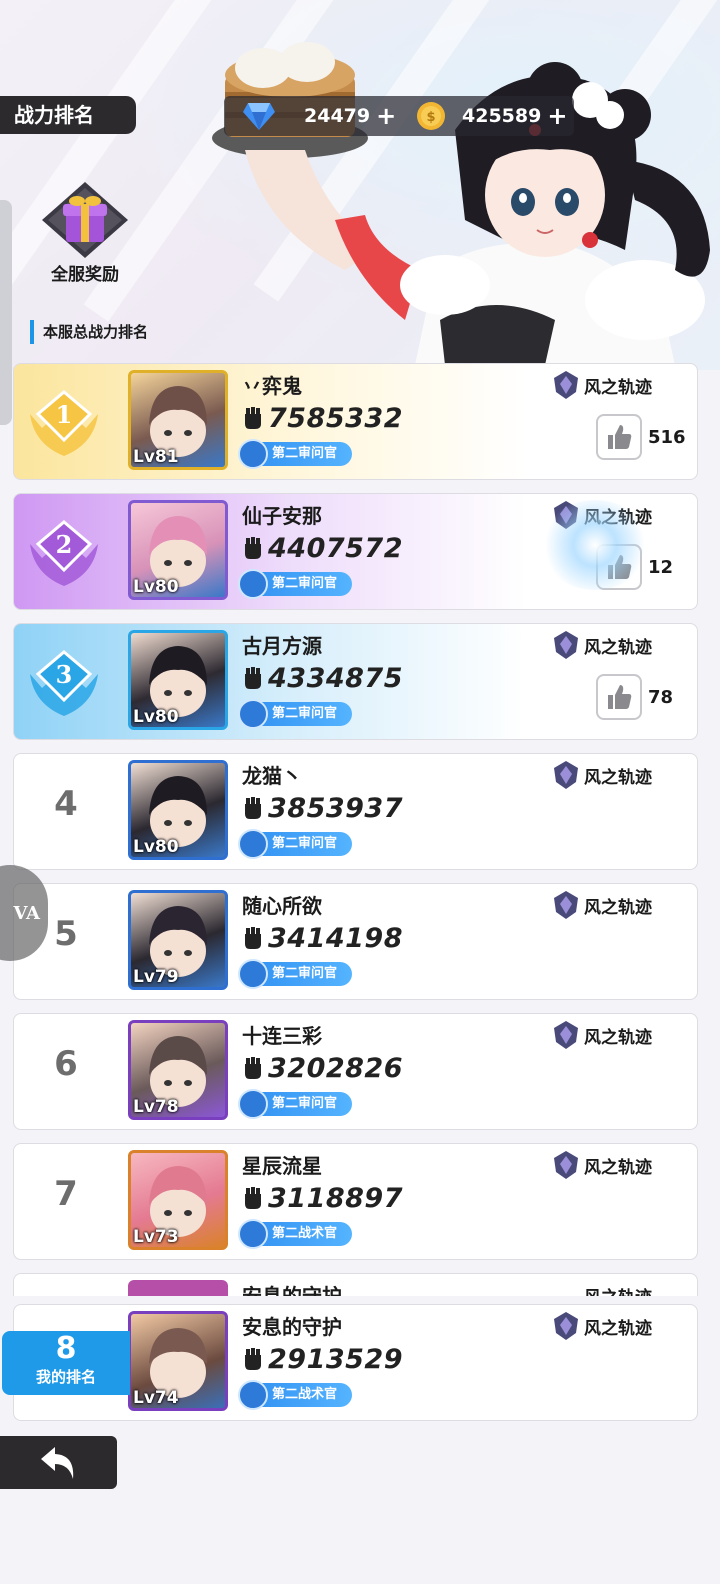 This screenshot has height=1584, width=720. I want to click on ranking-row: 3 Lv80 古月方源 4334875 第二审问官 风之轨迹 78, so click(355, 681).